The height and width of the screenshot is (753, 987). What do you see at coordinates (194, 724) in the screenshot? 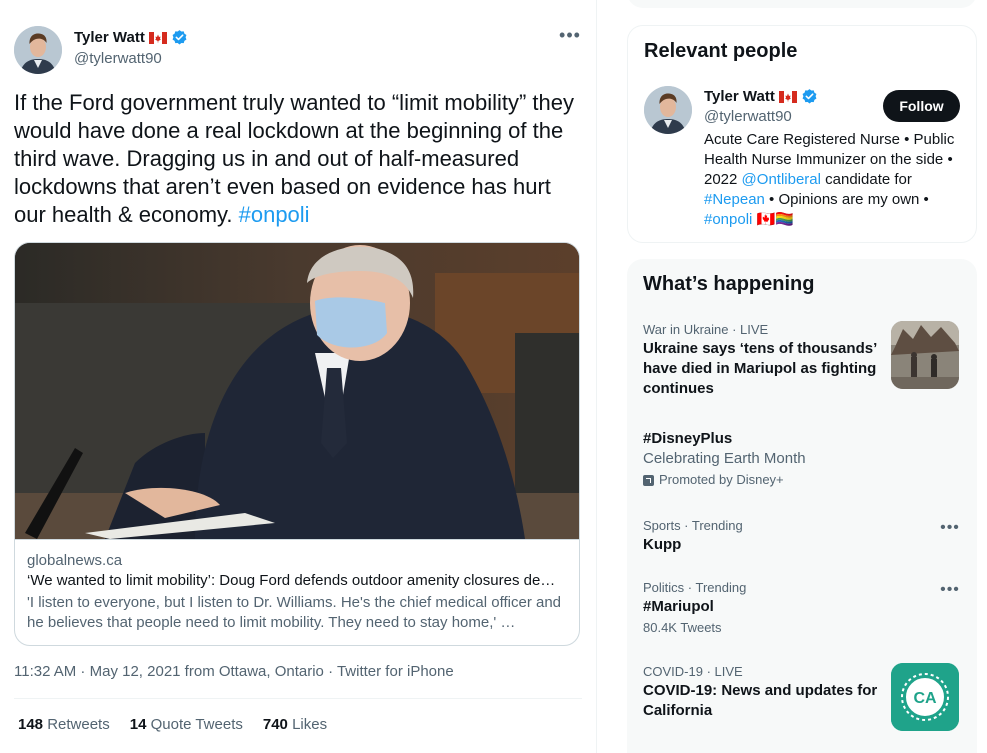
I see `quote-tweets-label: Quote Tweets` at bounding box center [194, 724].